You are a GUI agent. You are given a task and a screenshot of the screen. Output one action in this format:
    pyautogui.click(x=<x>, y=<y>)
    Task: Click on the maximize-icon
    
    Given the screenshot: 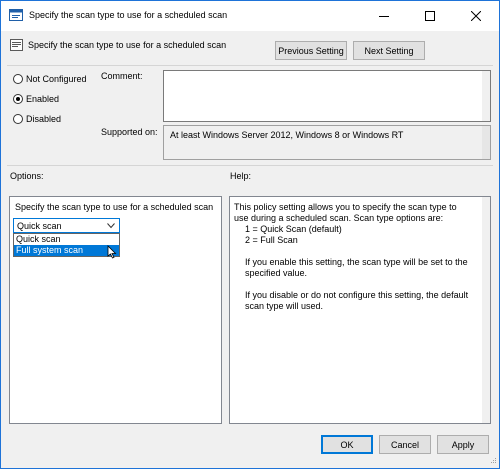 What is the action you would take?
    pyautogui.click(x=430, y=16)
    